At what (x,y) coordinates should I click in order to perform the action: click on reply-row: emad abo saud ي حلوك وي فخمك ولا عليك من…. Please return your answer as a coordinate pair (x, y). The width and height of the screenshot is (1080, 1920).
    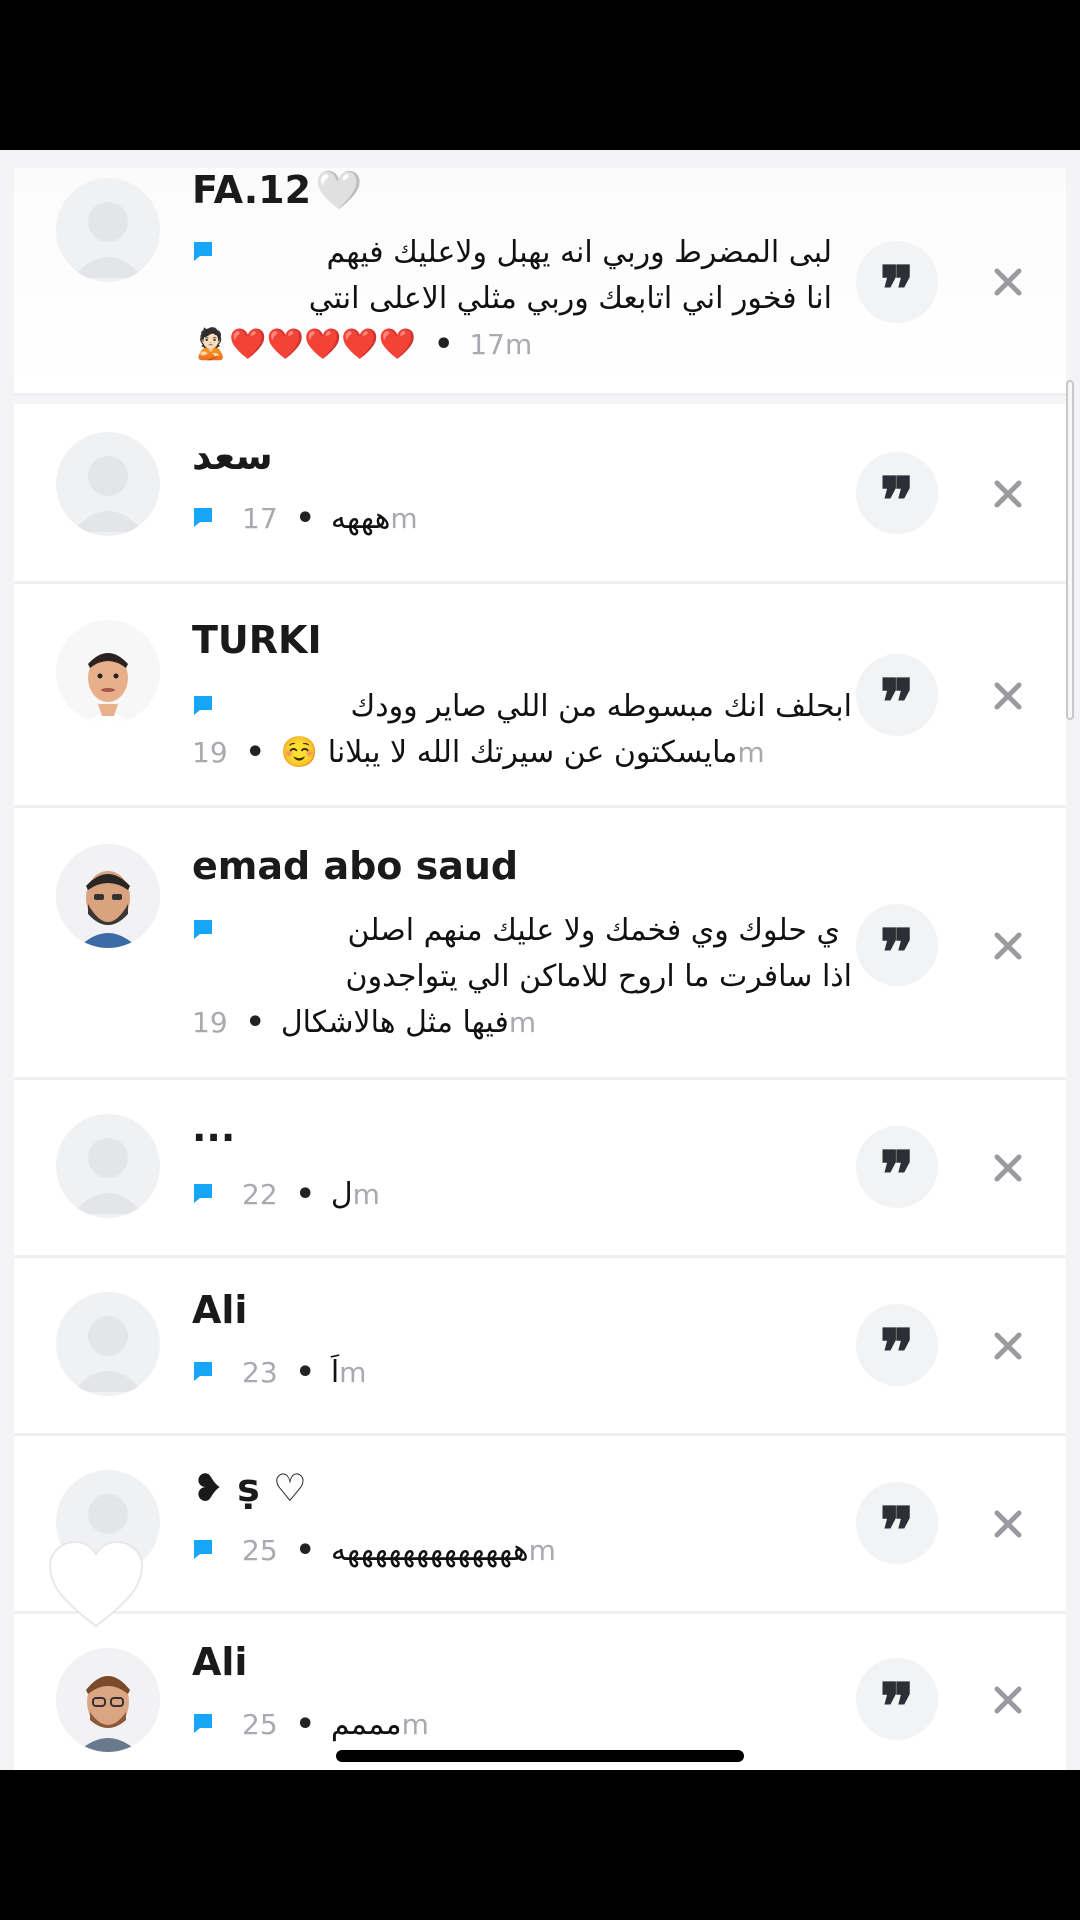
    Looking at the image, I should click on (540, 944).